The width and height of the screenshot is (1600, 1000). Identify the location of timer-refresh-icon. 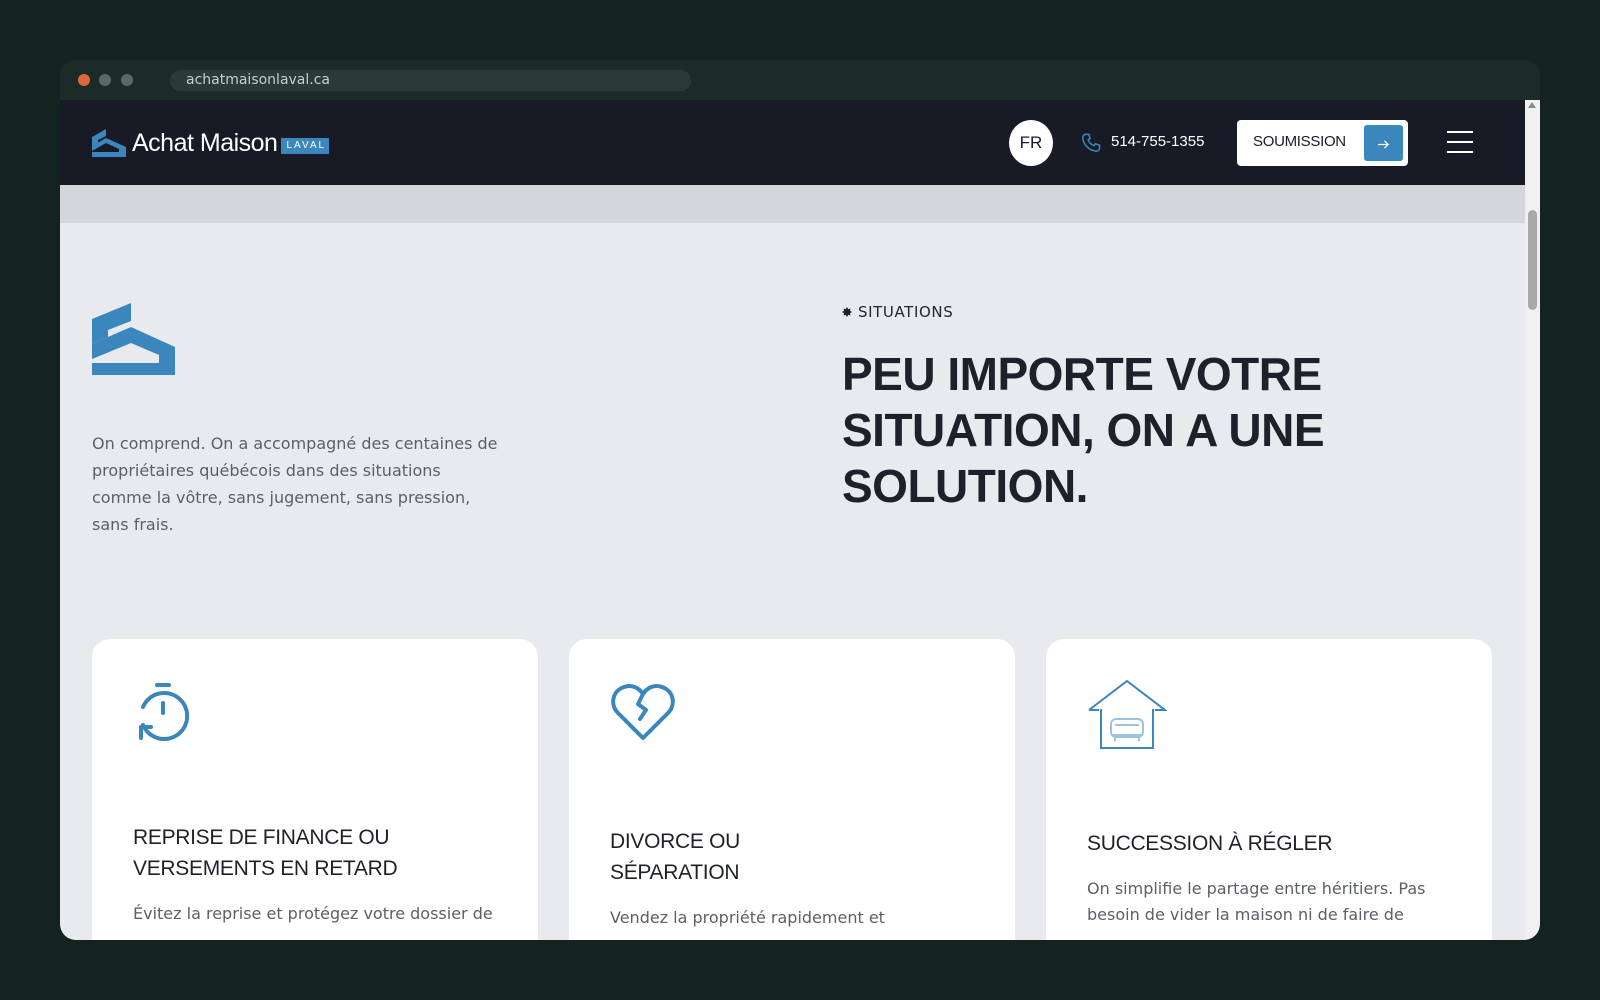
(164, 712).